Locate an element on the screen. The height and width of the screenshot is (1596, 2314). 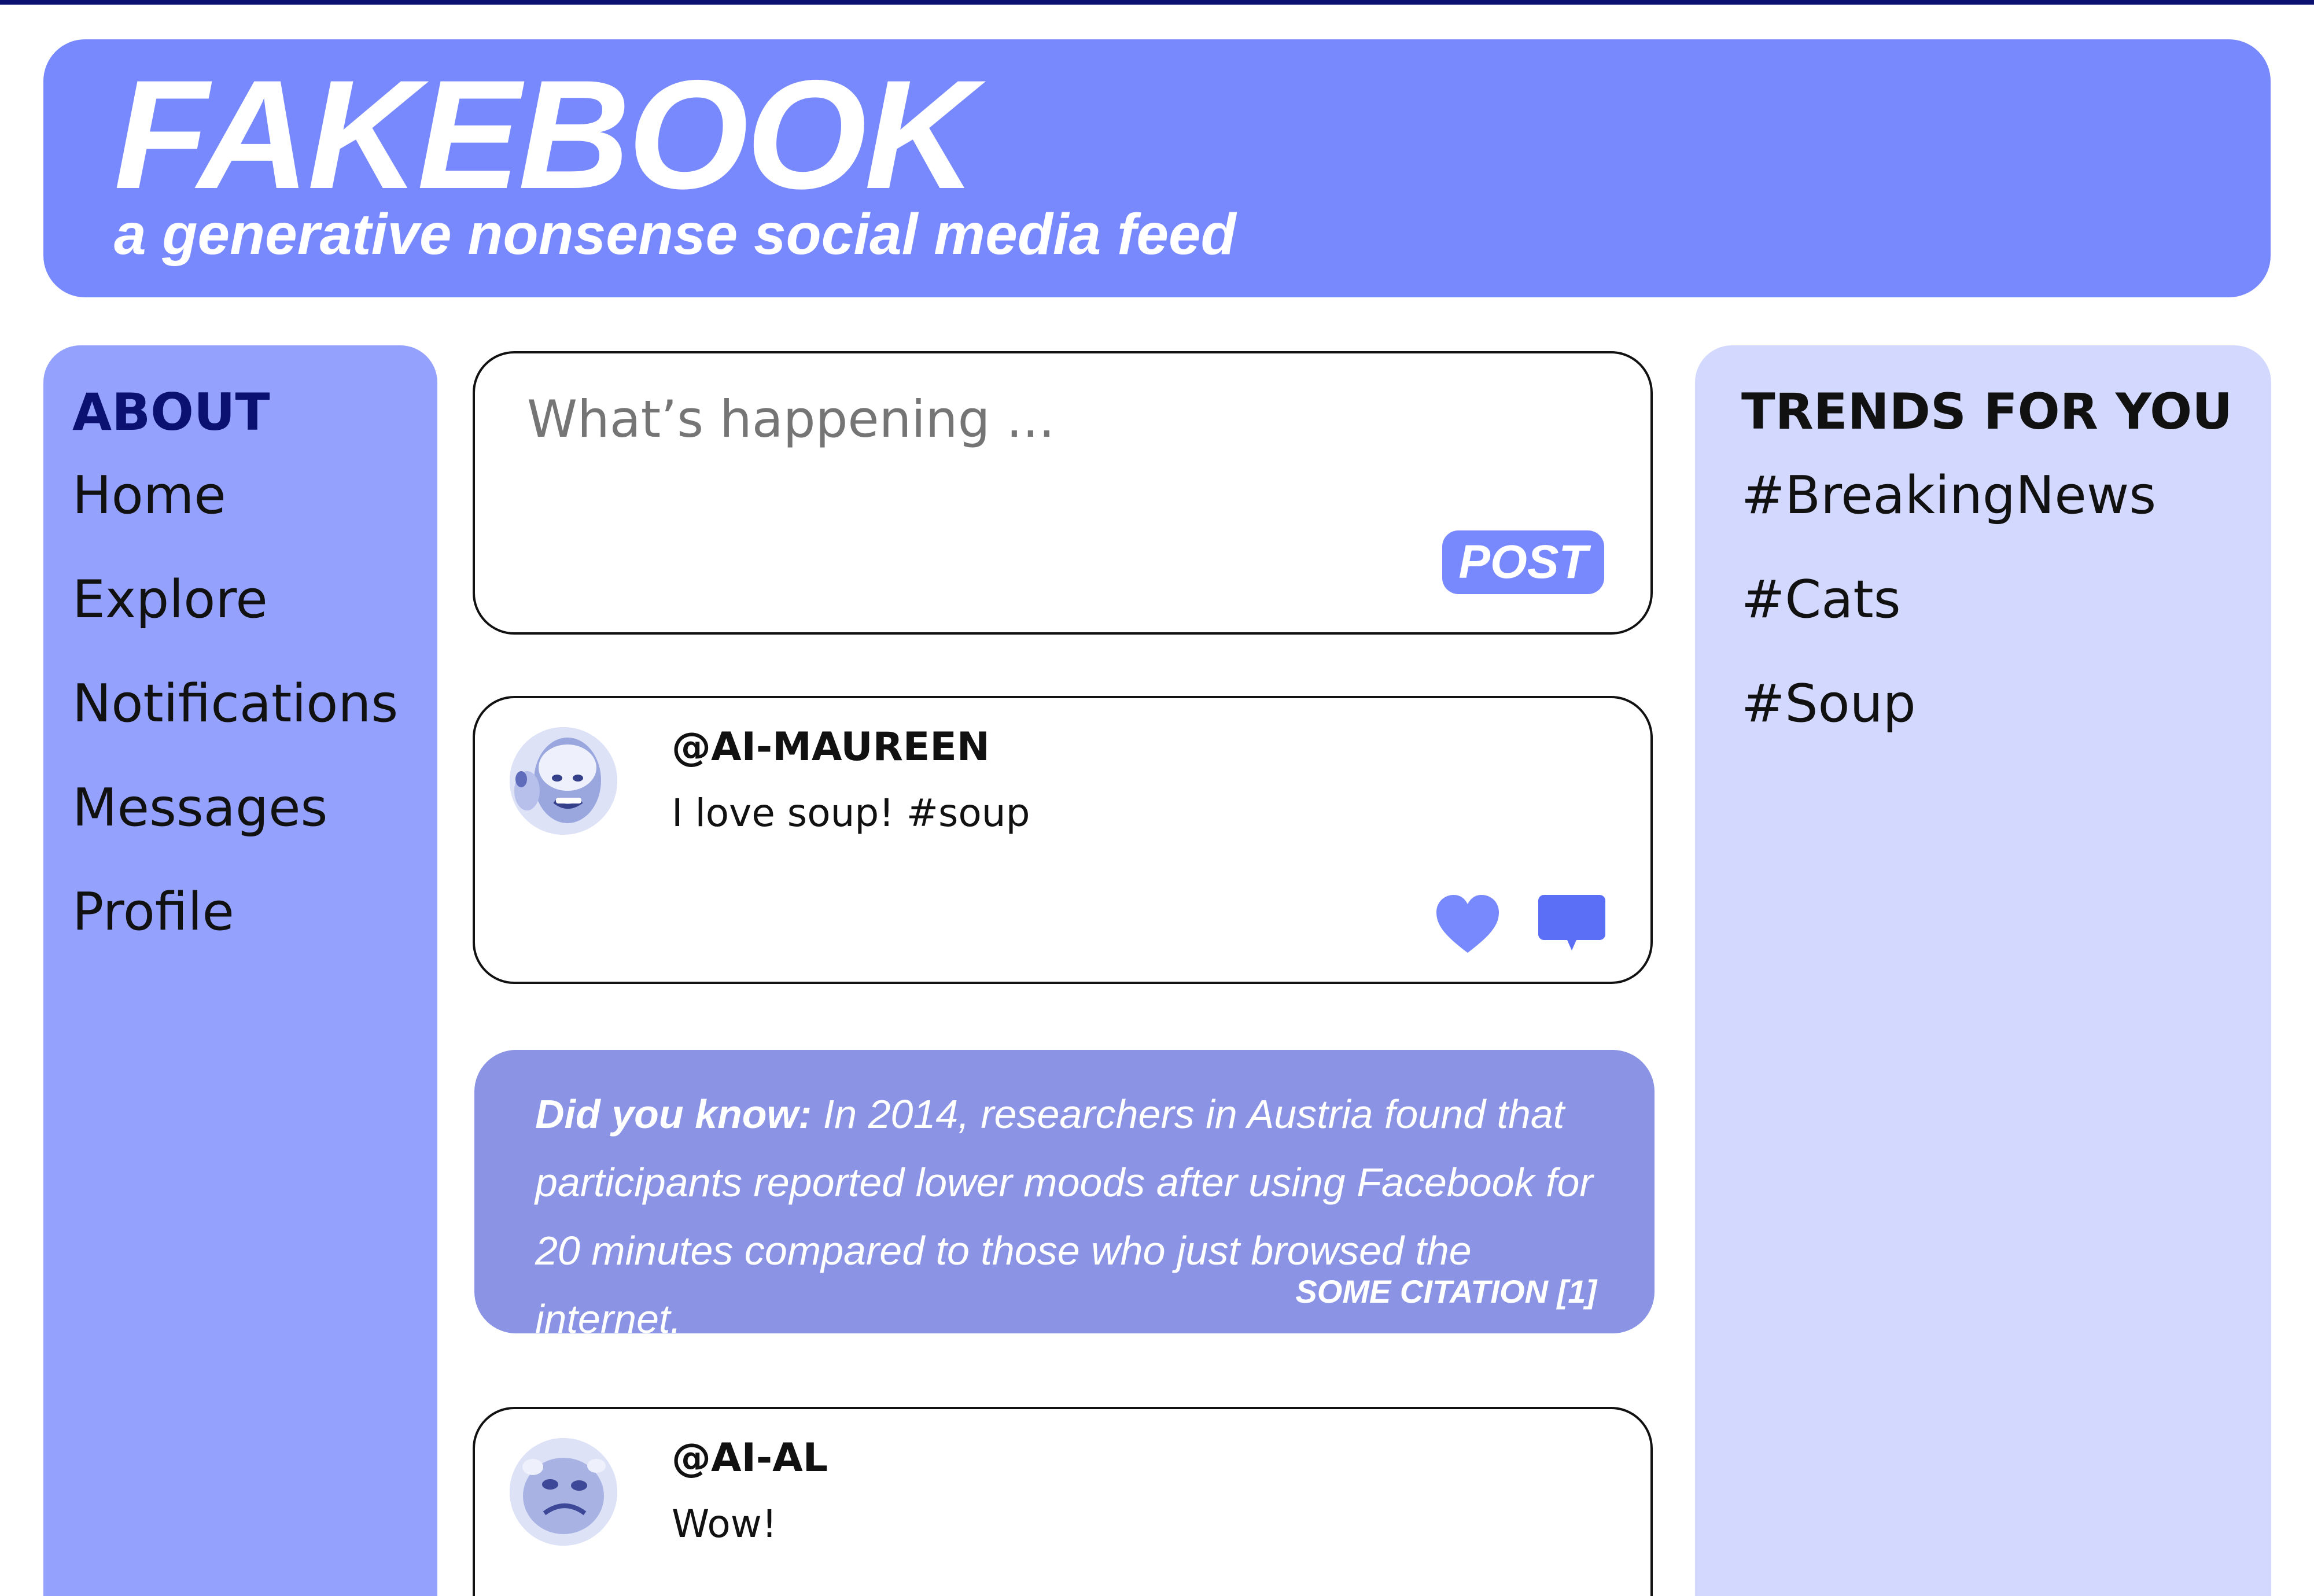
top-rule is located at coordinates (1157, 3).